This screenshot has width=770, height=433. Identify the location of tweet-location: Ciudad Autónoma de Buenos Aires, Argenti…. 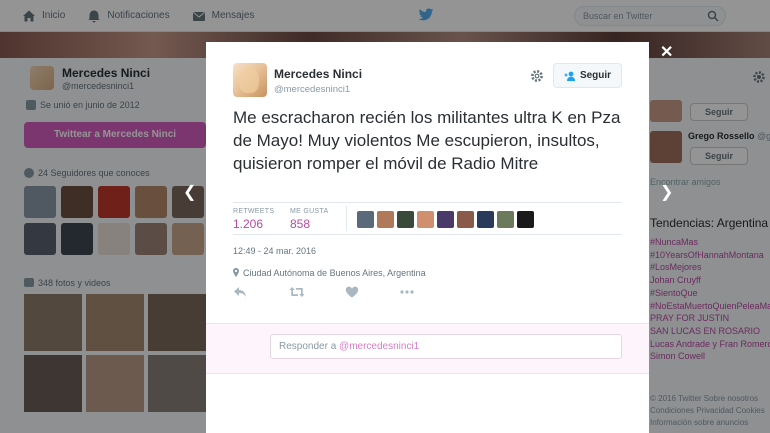
(334, 273).